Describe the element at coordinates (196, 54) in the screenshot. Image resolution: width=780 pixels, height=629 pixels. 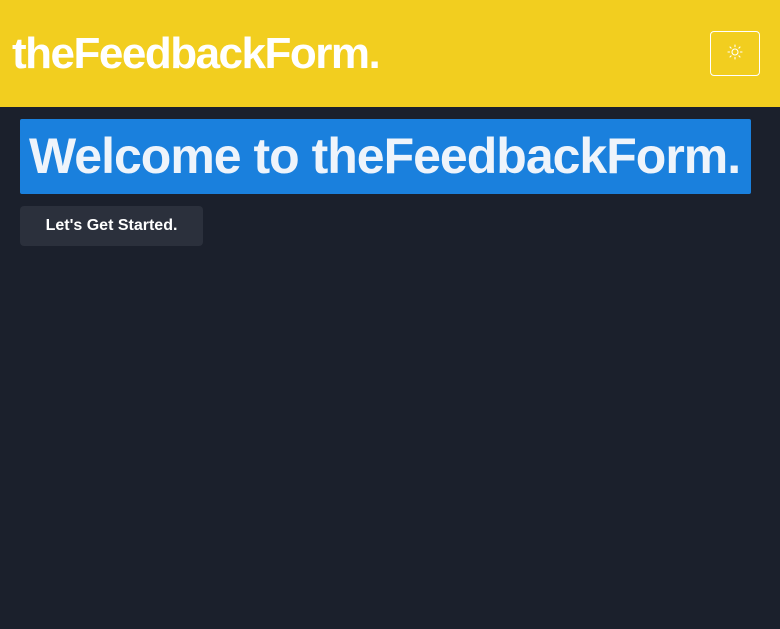
I see `brand-logo-text: theFeedbackForm.` at that location.